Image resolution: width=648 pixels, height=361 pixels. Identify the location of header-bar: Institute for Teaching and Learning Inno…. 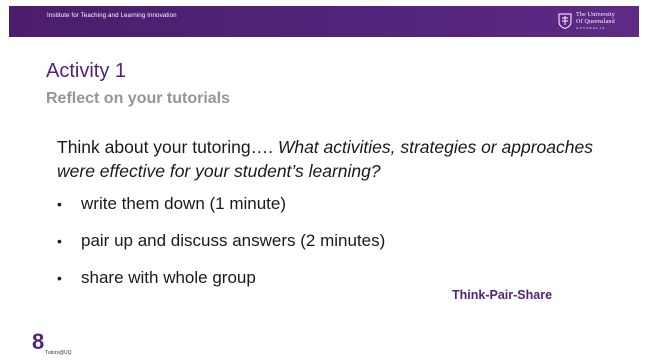
(324, 21).